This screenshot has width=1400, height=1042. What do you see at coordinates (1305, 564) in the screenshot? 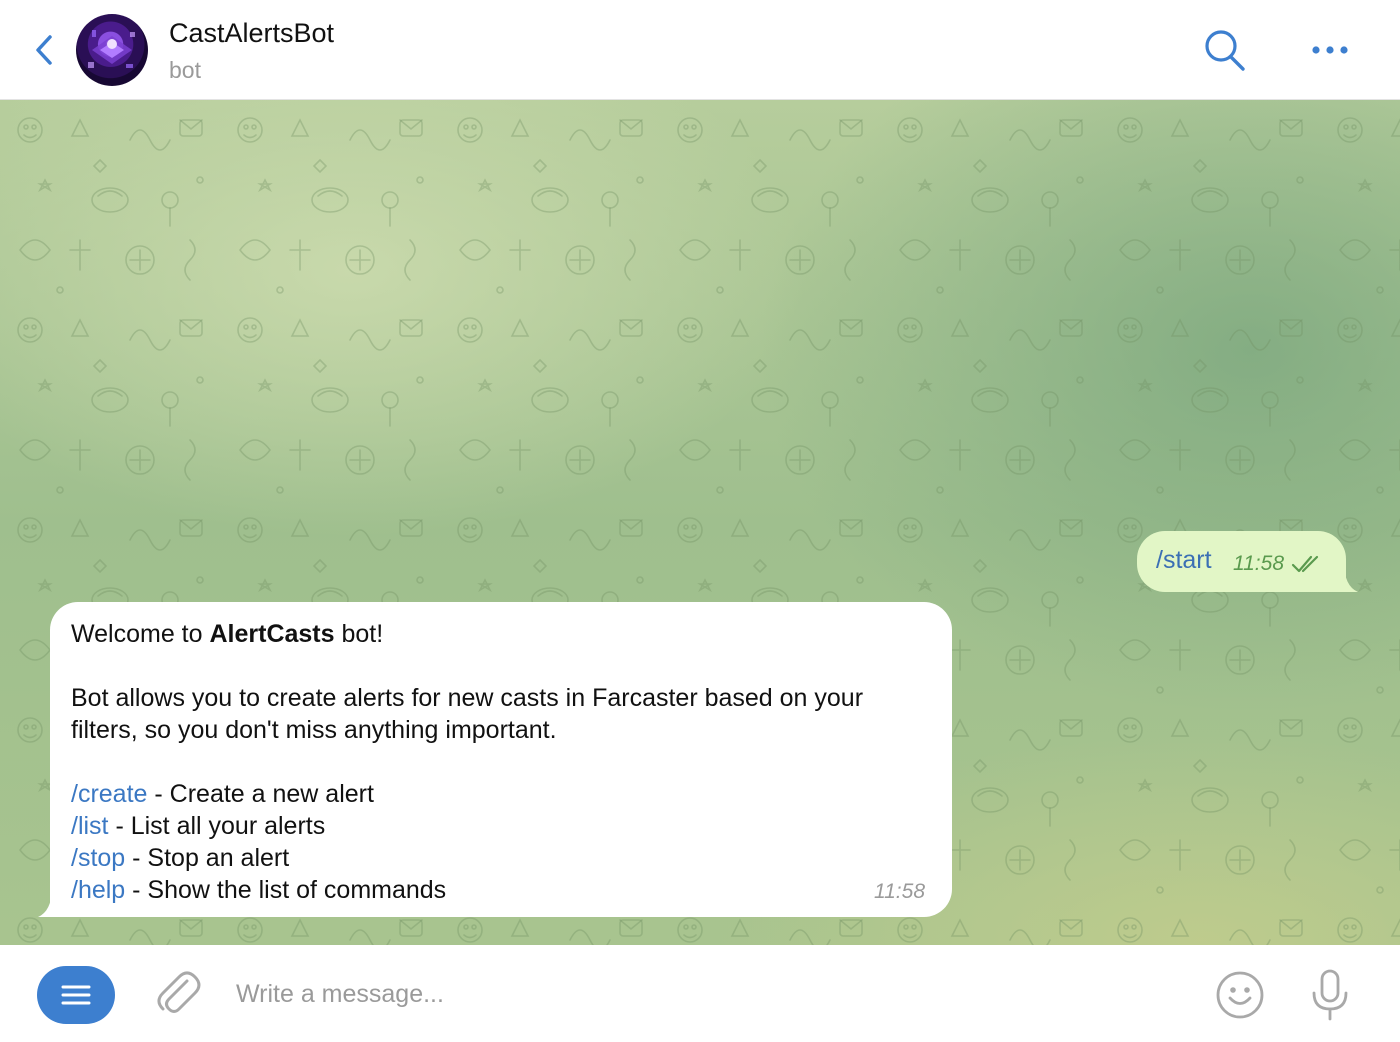
I see `double-check-icon` at bounding box center [1305, 564].